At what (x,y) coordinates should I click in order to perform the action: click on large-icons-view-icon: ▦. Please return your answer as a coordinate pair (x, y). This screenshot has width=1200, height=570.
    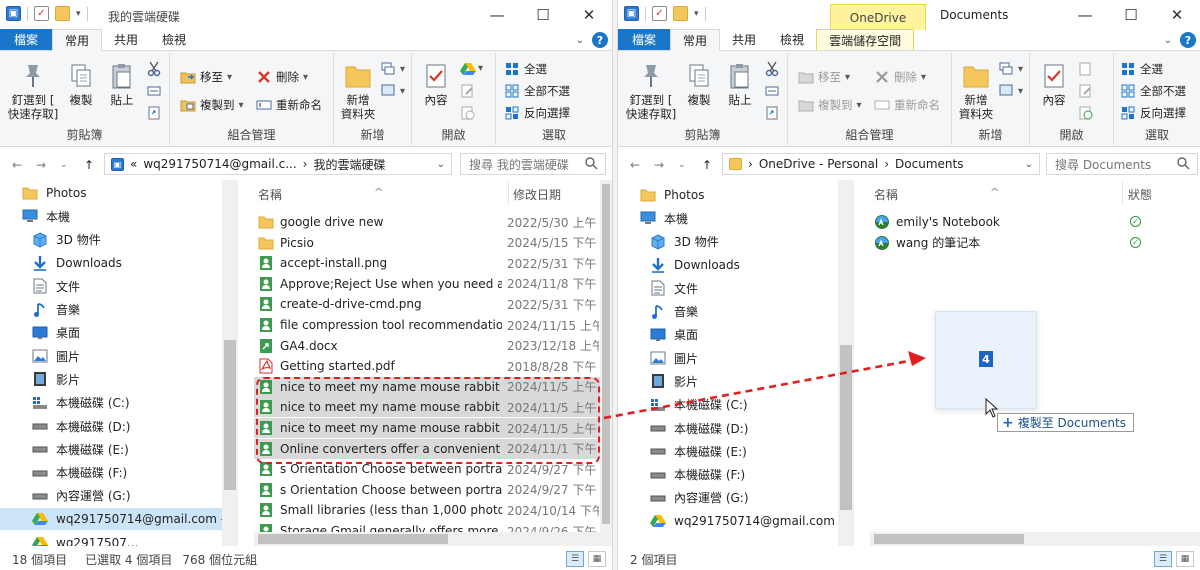
    Looking at the image, I should click on (597, 559).